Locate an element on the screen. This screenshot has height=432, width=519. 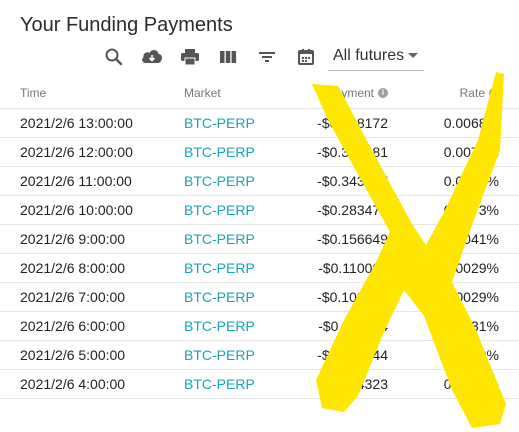
header-rate-label: Rate is located at coordinates (472, 93).